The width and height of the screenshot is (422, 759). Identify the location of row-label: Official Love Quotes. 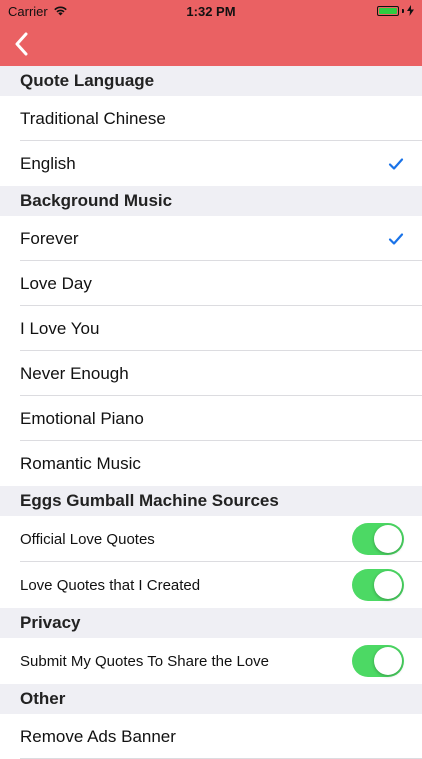
(87, 539).